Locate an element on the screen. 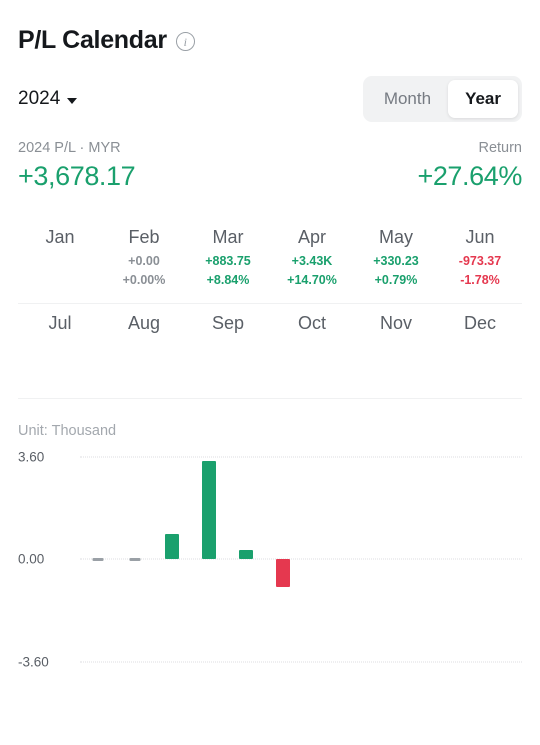 The image size is (540, 745). chart-bar-slot-may is located at coordinates (245, 559).